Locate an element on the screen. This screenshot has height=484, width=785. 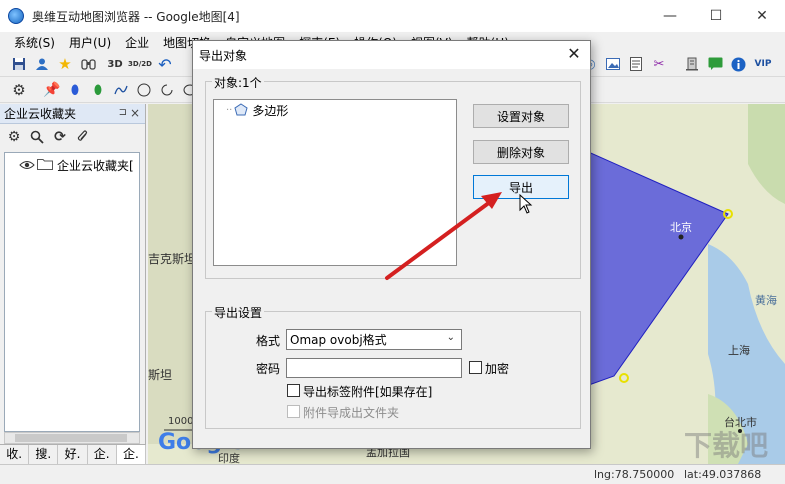
map-label-yellow-sea: 黄海 is located at coordinates (766, 300).